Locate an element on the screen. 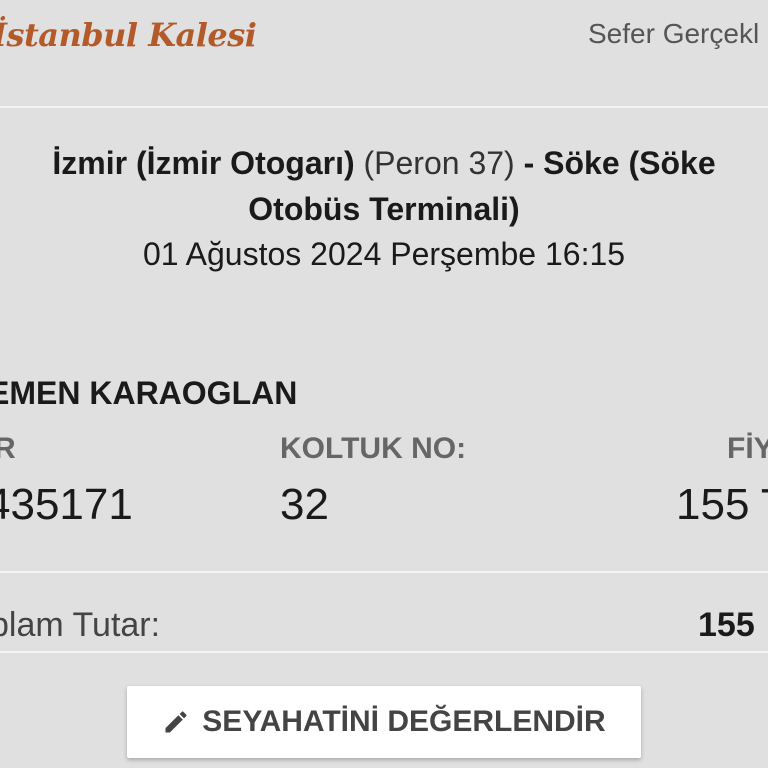  ticket-number-value: 435171 is located at coordinates (66, 504).